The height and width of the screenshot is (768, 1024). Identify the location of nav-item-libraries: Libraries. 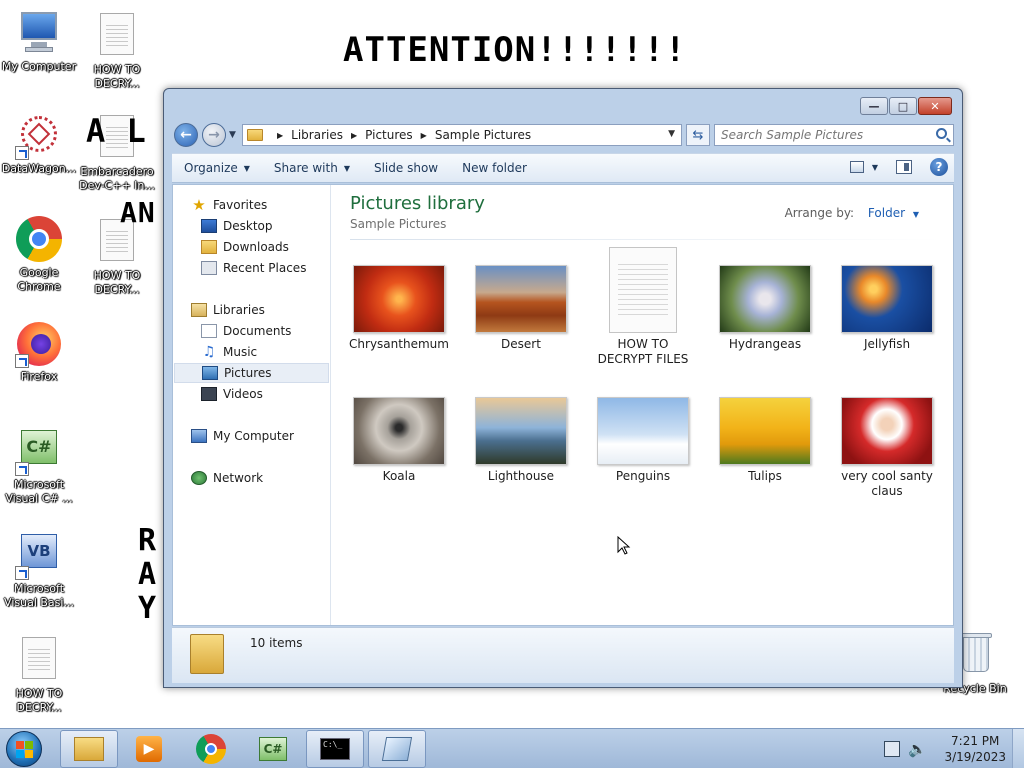
(228, 310).